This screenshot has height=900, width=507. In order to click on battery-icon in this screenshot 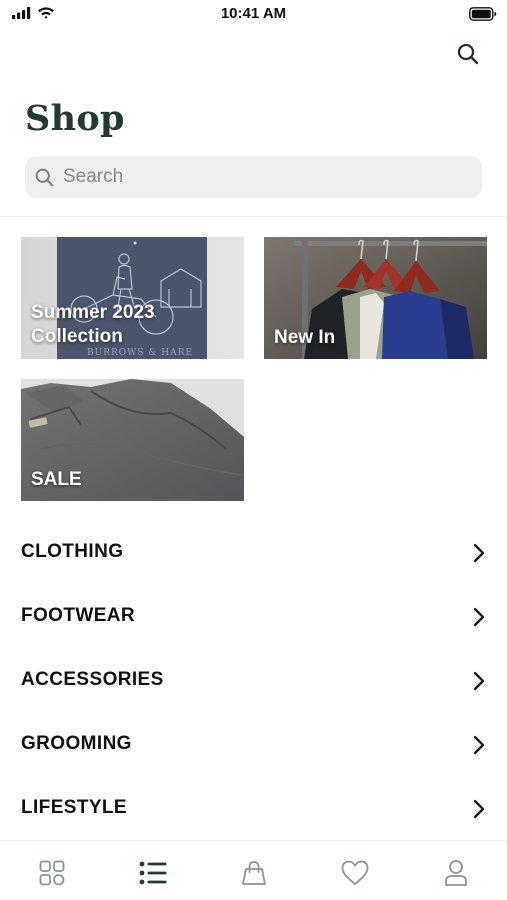, I will do `click(483, 14)`.